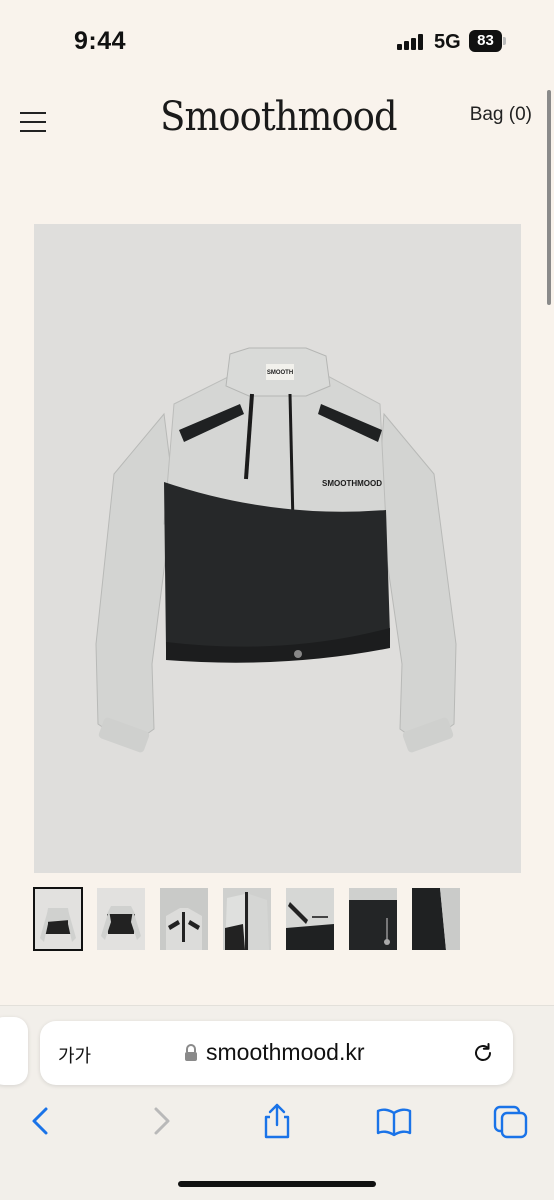 The width and height of the screenshot is (554, 1200). I want to click on lock-icon, so click(191, 1052).